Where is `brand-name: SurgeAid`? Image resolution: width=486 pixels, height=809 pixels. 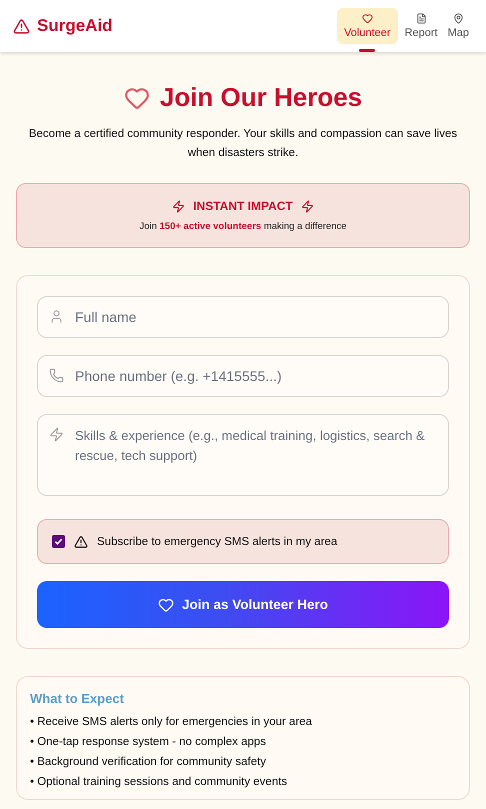 brand-name: SurgeAid is located at coordinates (75, 26).